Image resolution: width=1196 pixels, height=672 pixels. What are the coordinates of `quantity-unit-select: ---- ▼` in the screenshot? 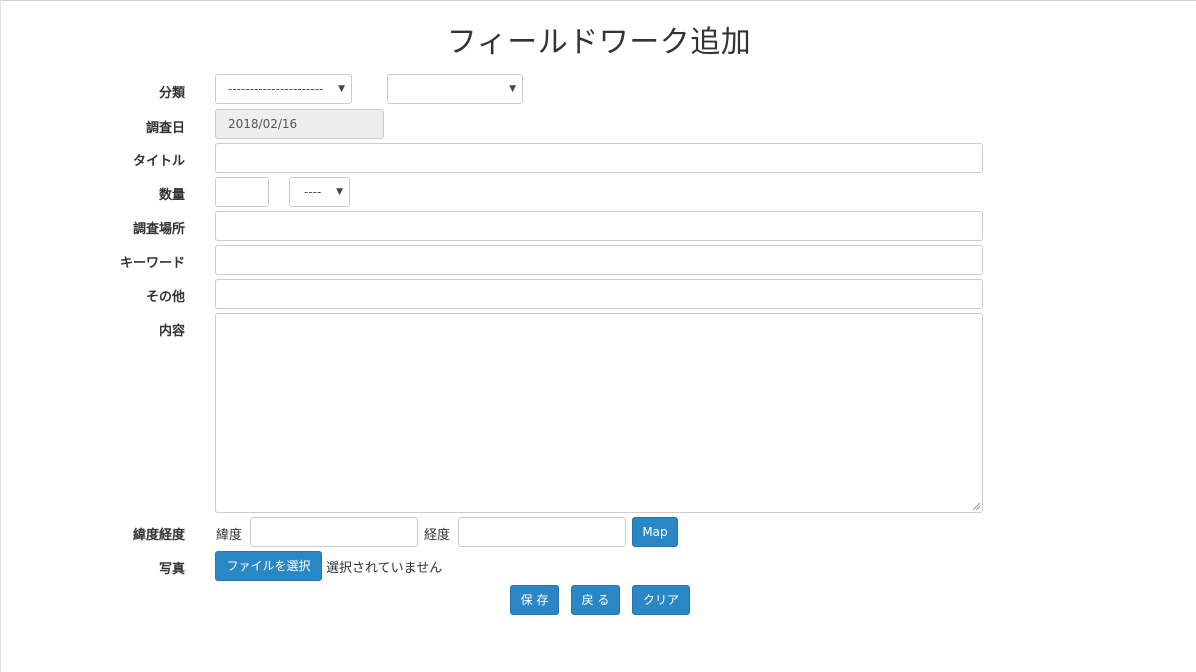 It's located at (319, 192).